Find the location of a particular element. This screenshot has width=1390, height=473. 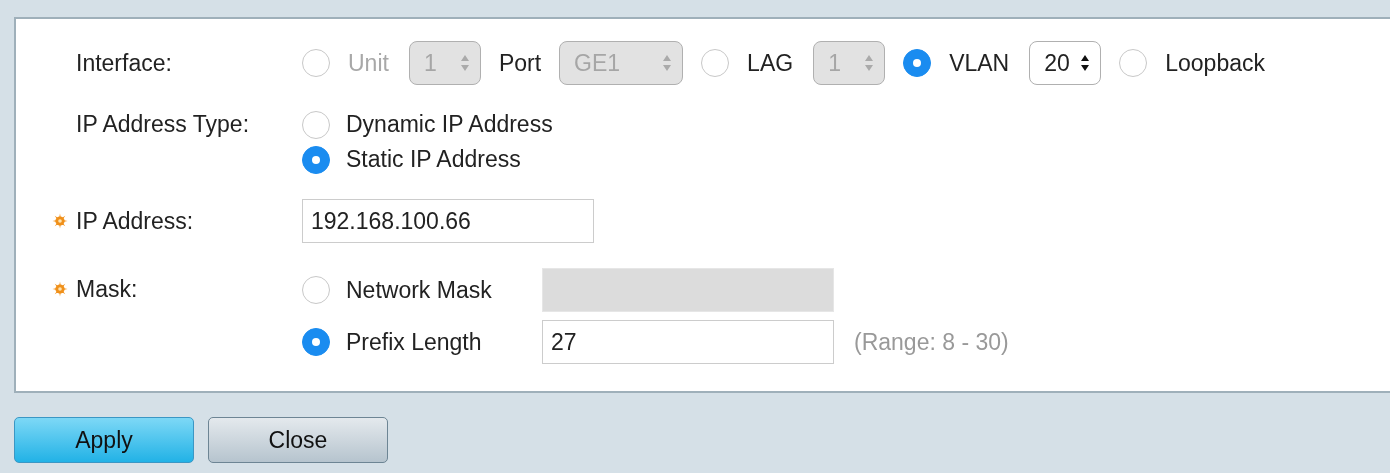

field-label: IP Address: is located at coordinates (135, 221).